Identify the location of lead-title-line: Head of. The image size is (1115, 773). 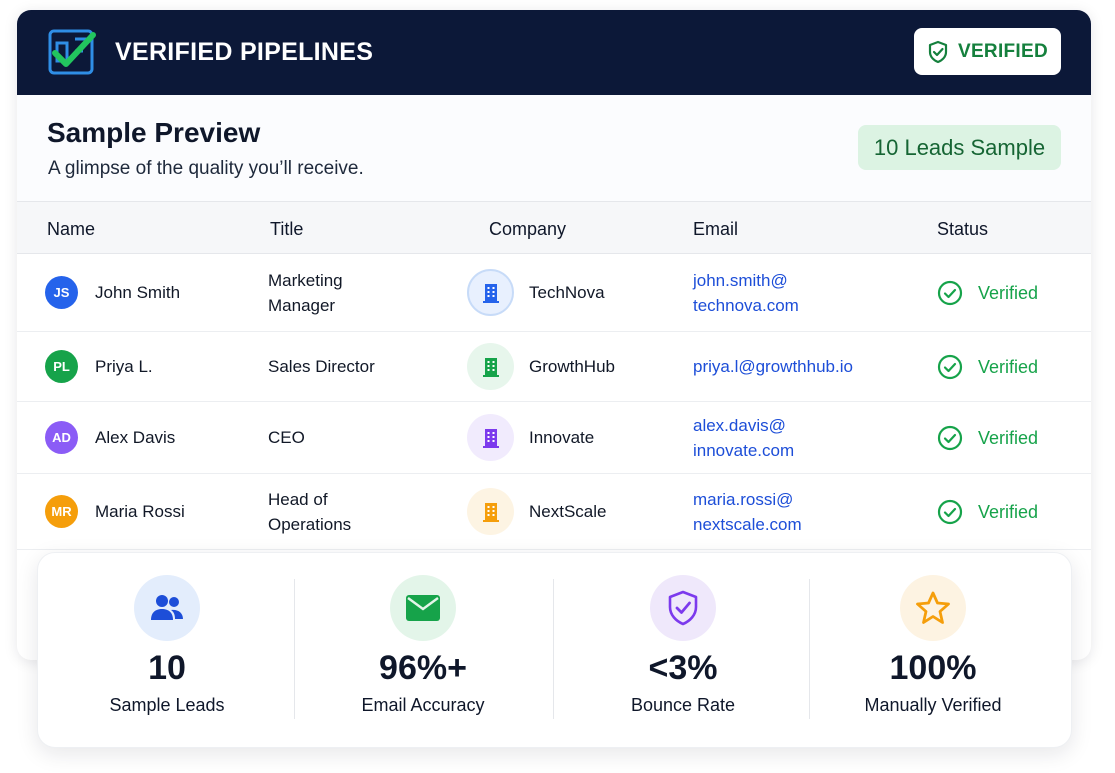
(298, 499).